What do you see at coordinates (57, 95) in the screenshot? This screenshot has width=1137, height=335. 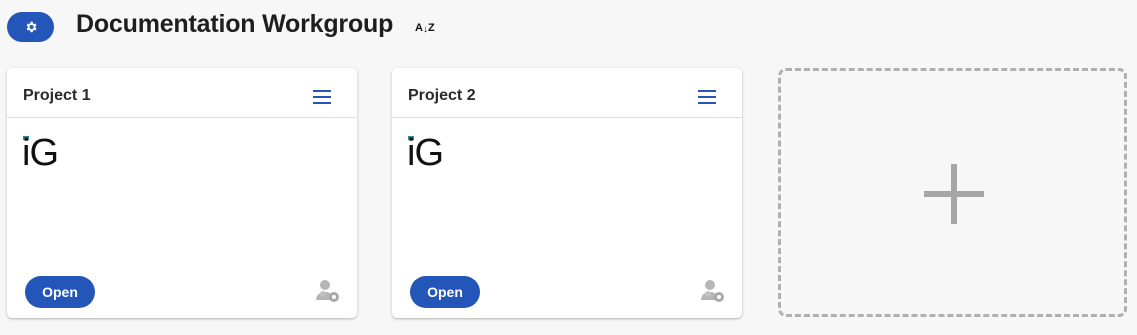 I see `project-title: Project 1` at bounding box center [57, 95].